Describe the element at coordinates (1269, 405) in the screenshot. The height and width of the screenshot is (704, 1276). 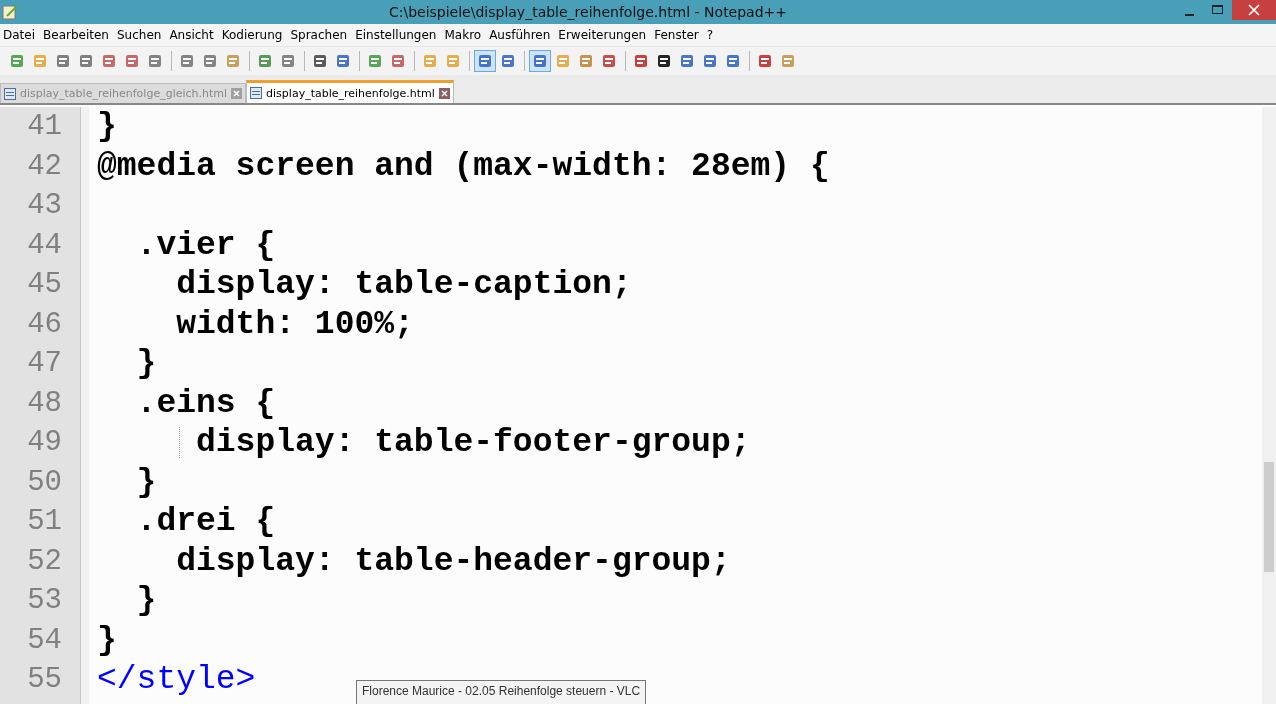
I see `scrollbar` at that location.